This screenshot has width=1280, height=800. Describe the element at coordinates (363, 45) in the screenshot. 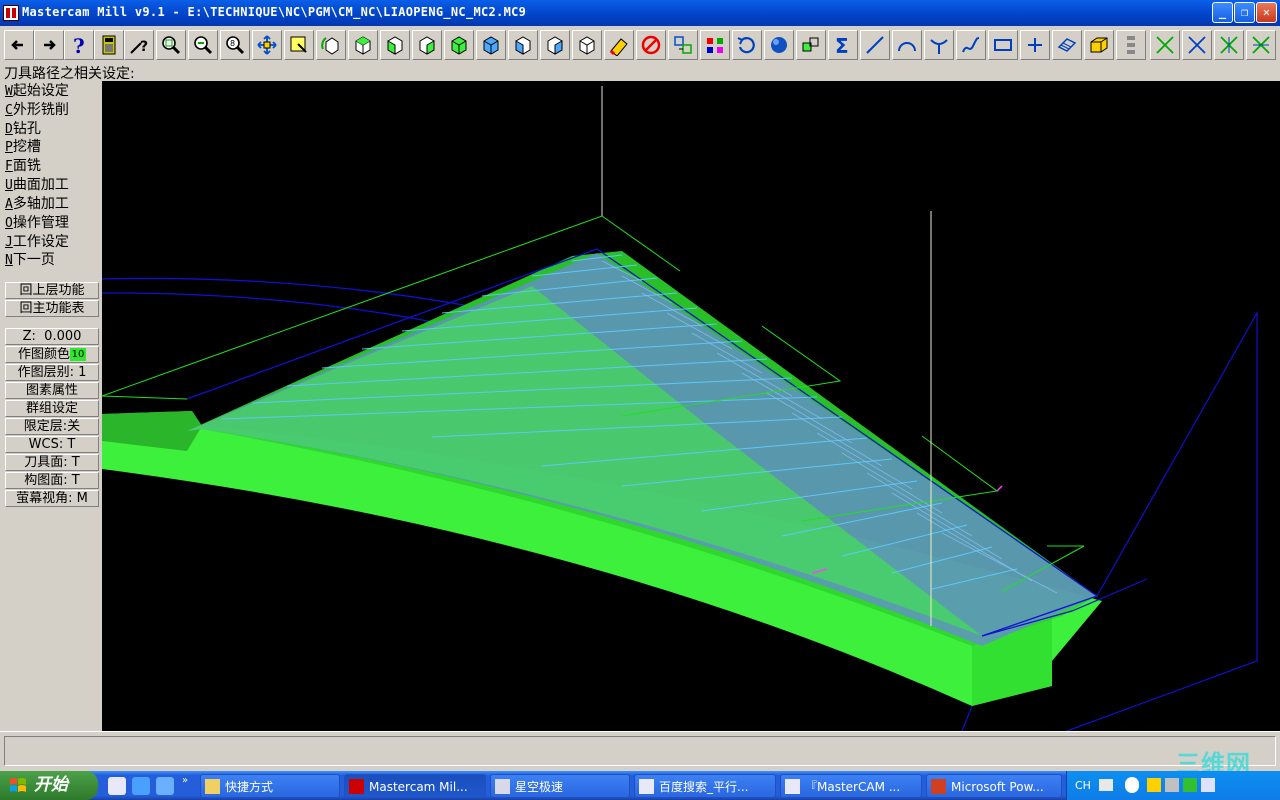

I see `top-view-icon` at that location.